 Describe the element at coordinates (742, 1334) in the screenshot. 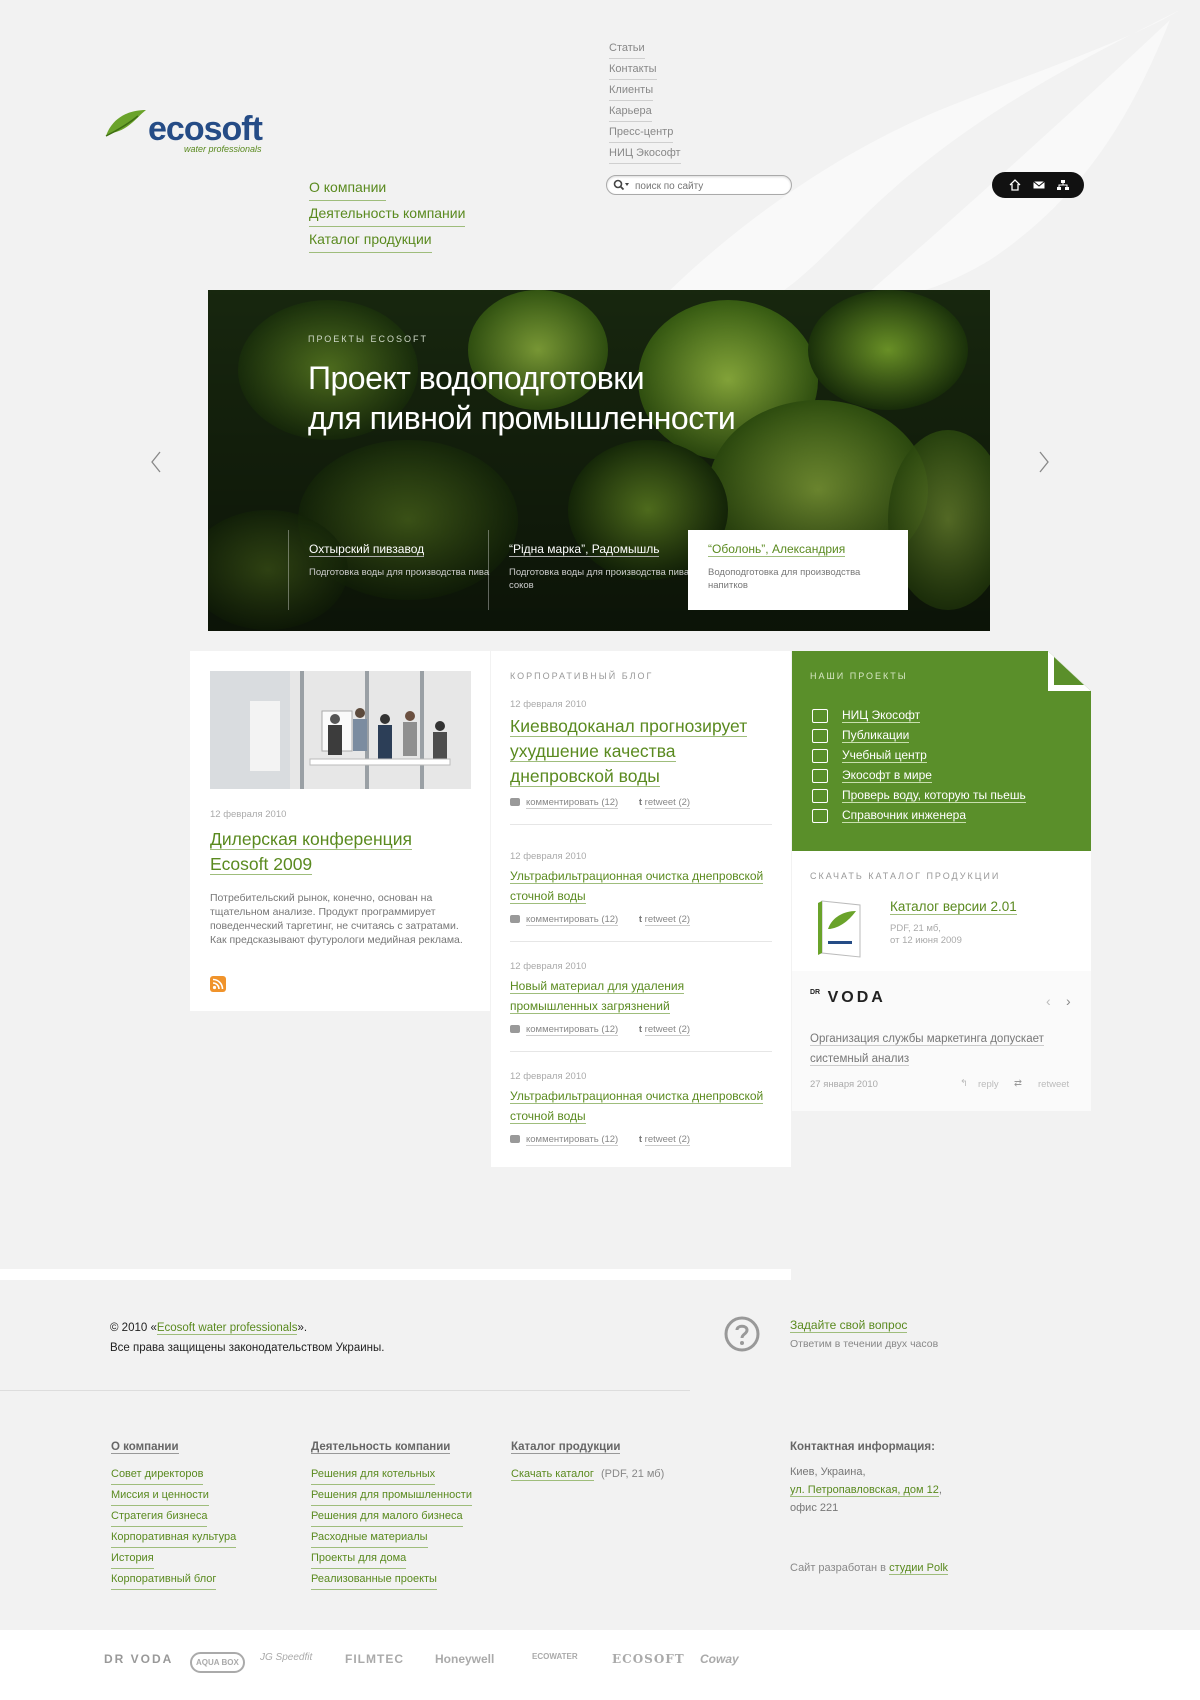

I see `question-icon` at that location.